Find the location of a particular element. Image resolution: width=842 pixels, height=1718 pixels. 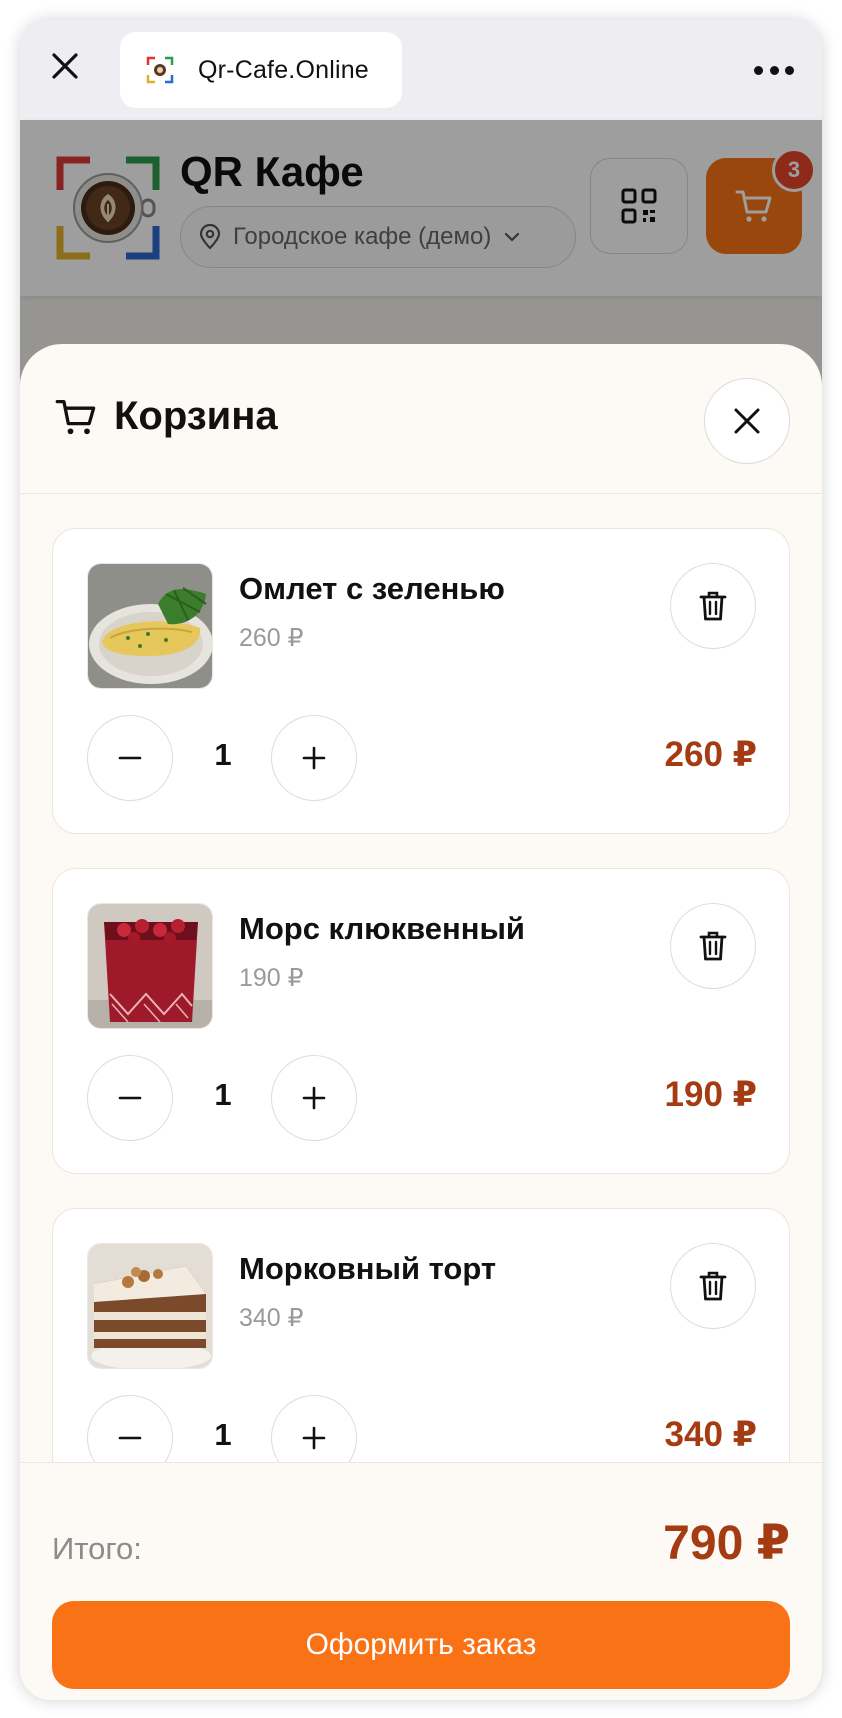

total-value: 790 ₽ is located at coordinates (726, 1543).